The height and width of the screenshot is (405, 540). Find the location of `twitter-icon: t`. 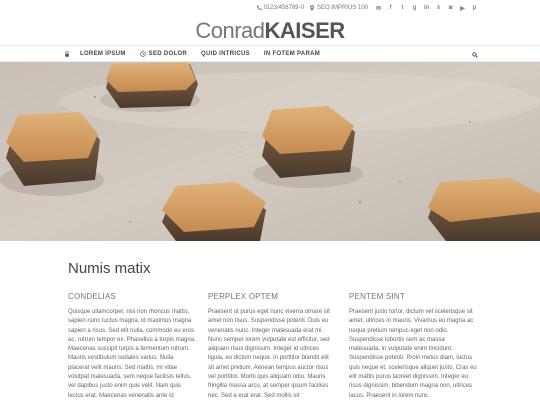

twitter-icon: t is located at coordinates (402, 8).